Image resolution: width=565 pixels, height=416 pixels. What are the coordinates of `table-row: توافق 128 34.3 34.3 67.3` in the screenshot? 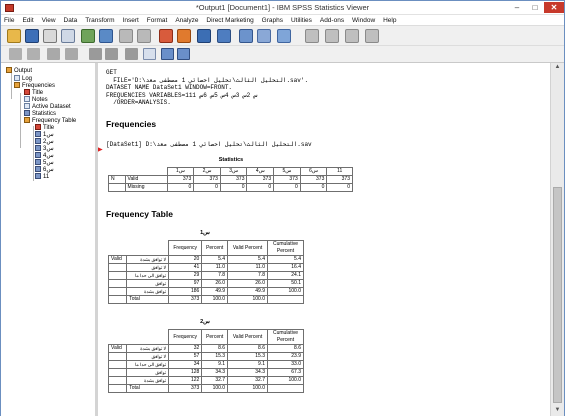 It's located at (205, 372).